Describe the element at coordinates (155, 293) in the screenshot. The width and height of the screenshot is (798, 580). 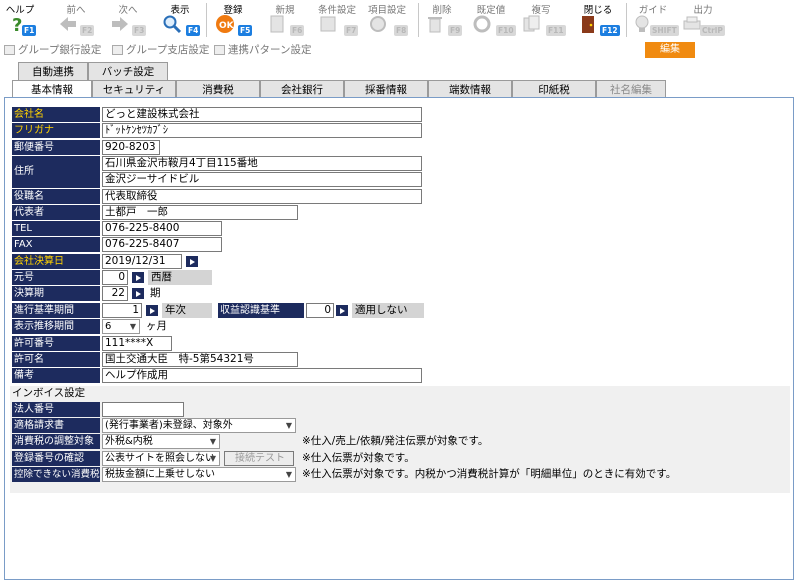
I see `fiscal-period-unit: 期` at that location.